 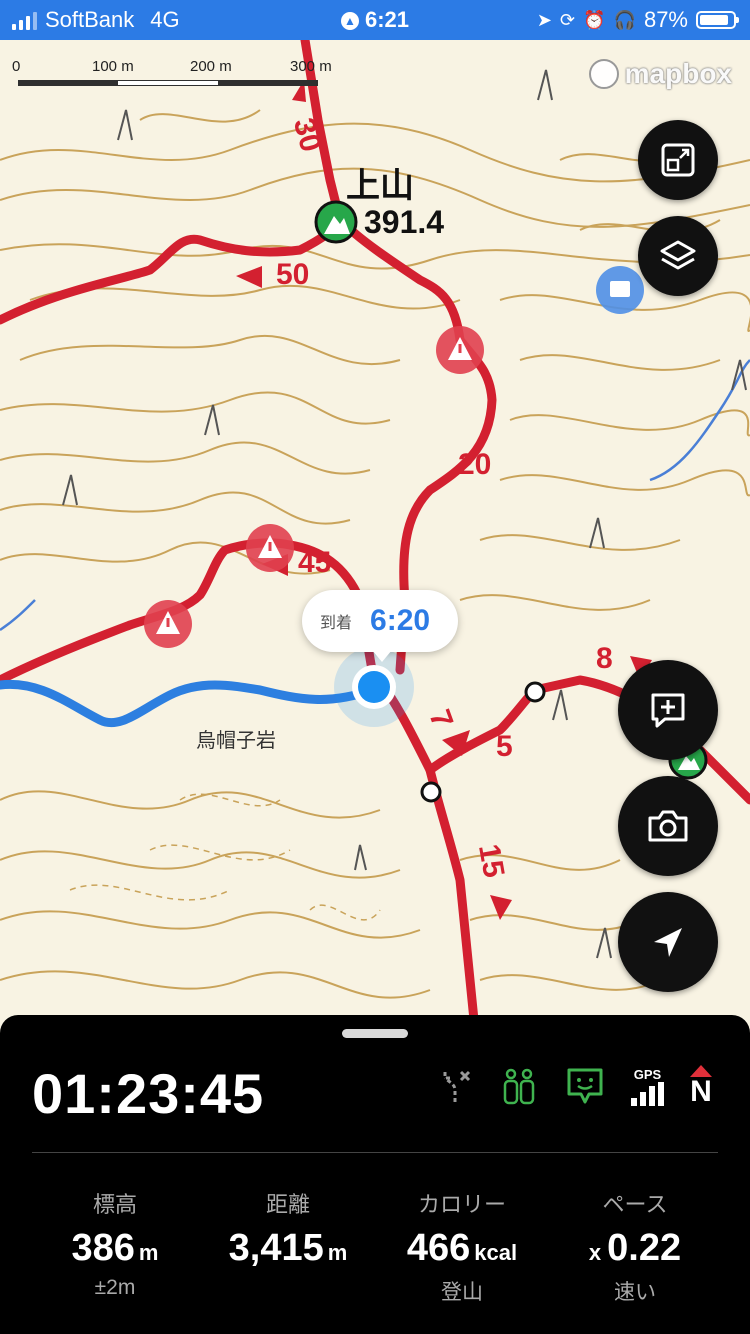 What do you see at coordinates (461, 1204) in the screenshot?
I see `stat-label: カロリー` at bounding box center [461, 1204].